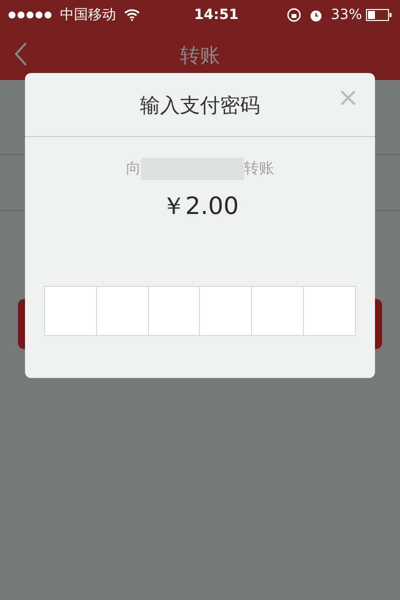 This screenshot has width=400, height=600. I want to click on clock-time: 14:51, so click(216, 15).